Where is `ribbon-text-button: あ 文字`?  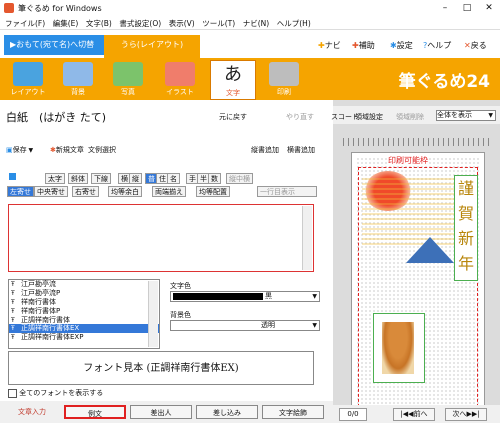
ribbon-text-button: あ 文字 is located at coordinates (233, 80).